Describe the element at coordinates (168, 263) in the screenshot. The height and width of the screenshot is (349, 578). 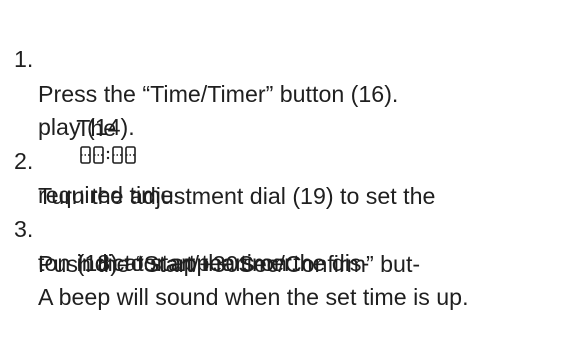
I see `step-3-text-line-2: ton (18) to start the timer.` at that location.